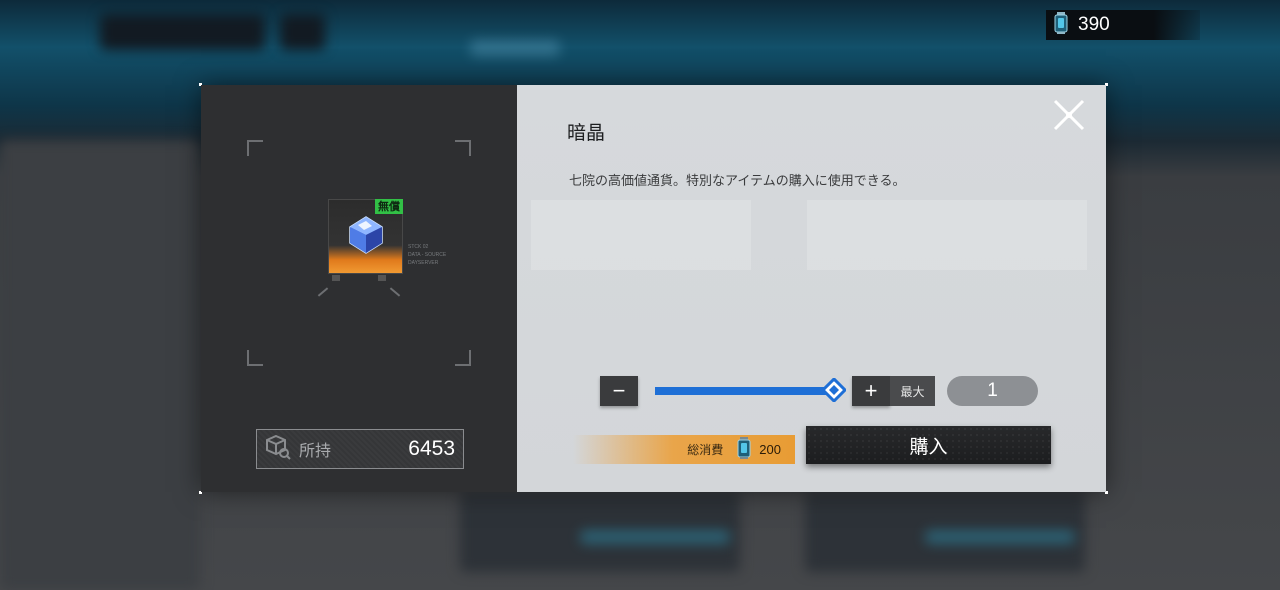 The image size is (1280, 590). Describe the element at coordinates (586, 133) in the screenshot. I see `item-name: 暗晶` at that location.